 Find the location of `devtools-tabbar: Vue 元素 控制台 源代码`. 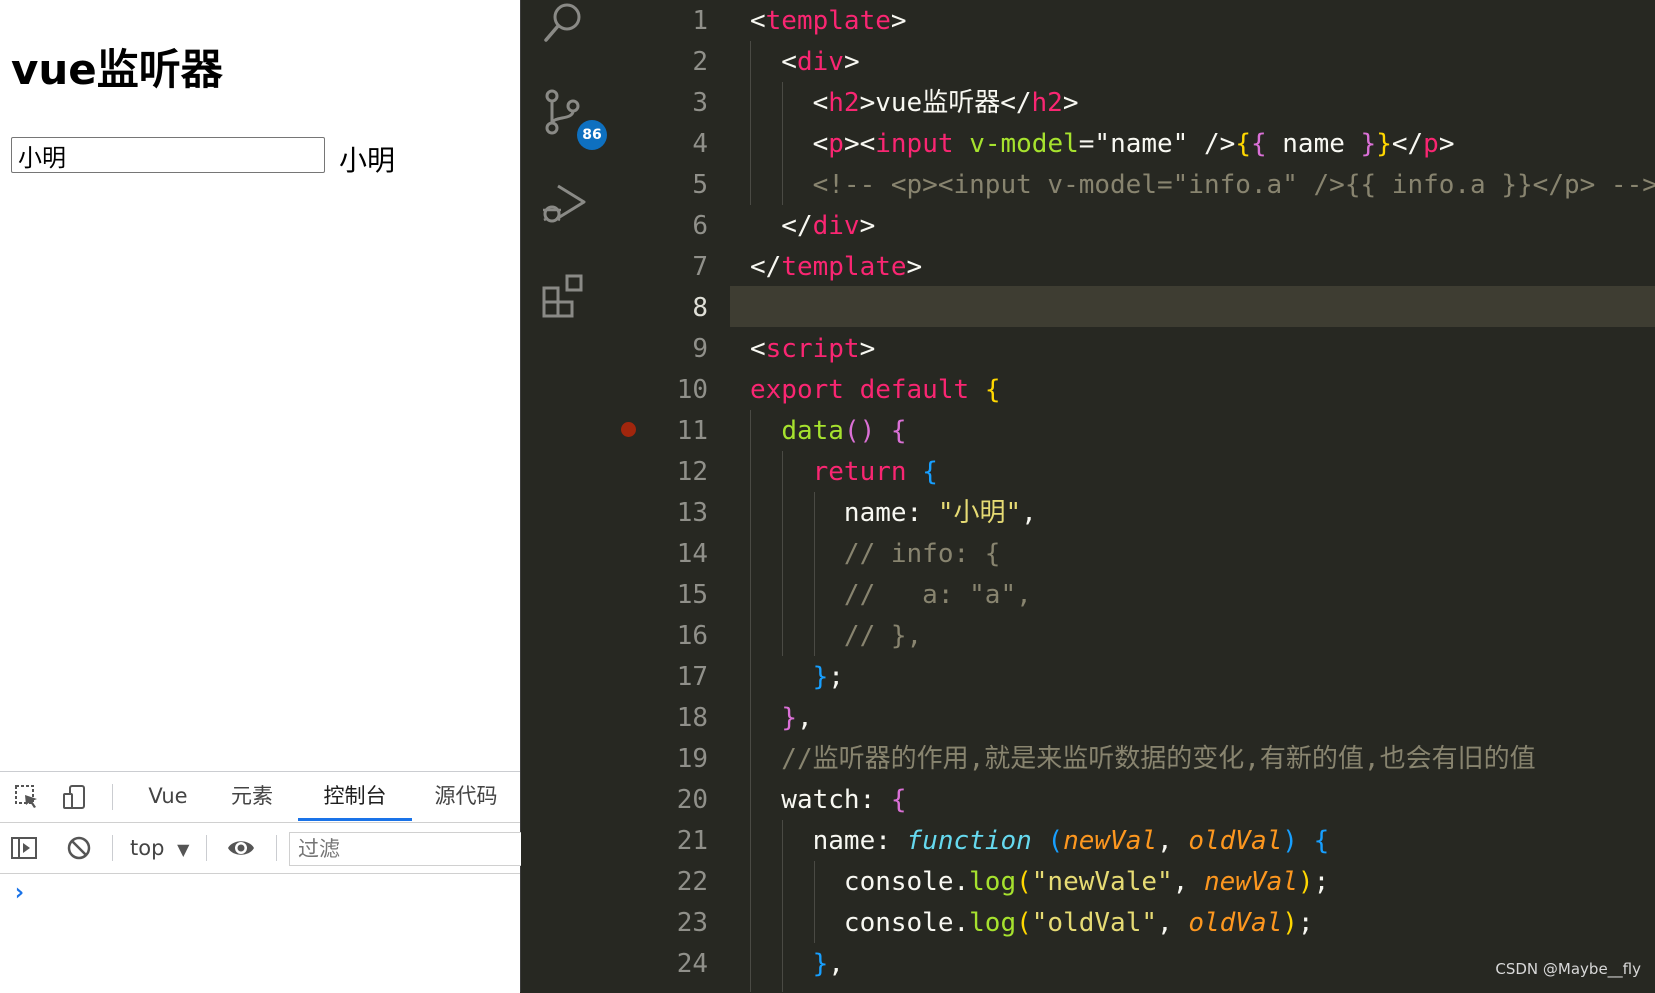

devtools-tabbar: Vue 元素 控制台 源代码 is located at coordinates (260, 797).